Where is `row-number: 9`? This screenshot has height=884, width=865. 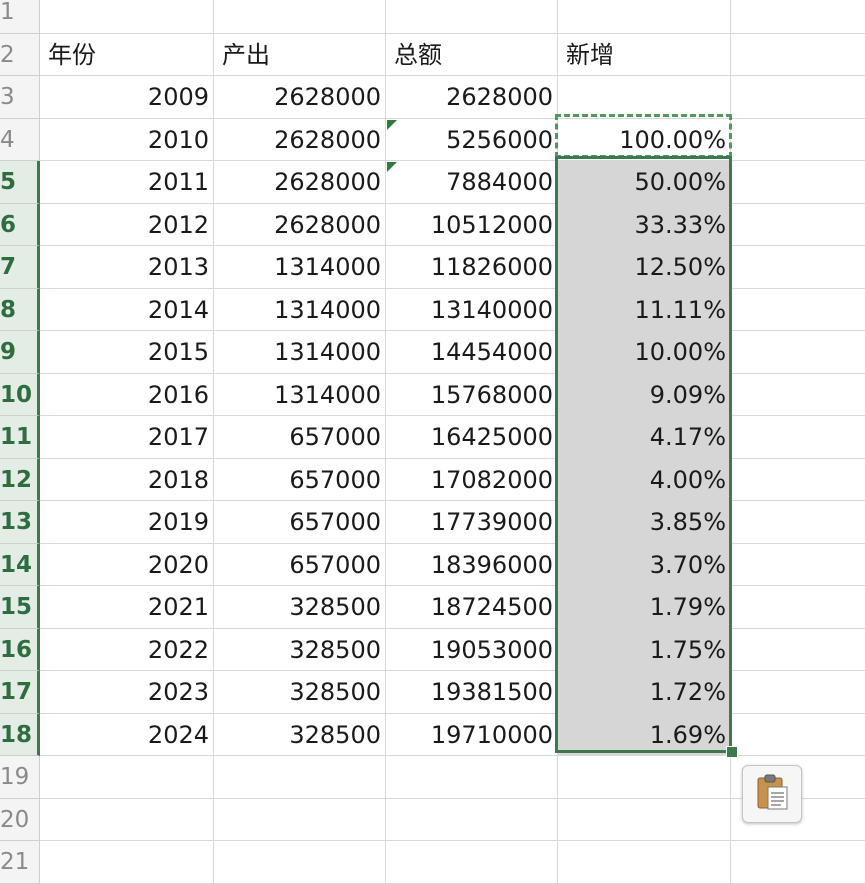 row-number: 9 is located at coordinates (20, 352).